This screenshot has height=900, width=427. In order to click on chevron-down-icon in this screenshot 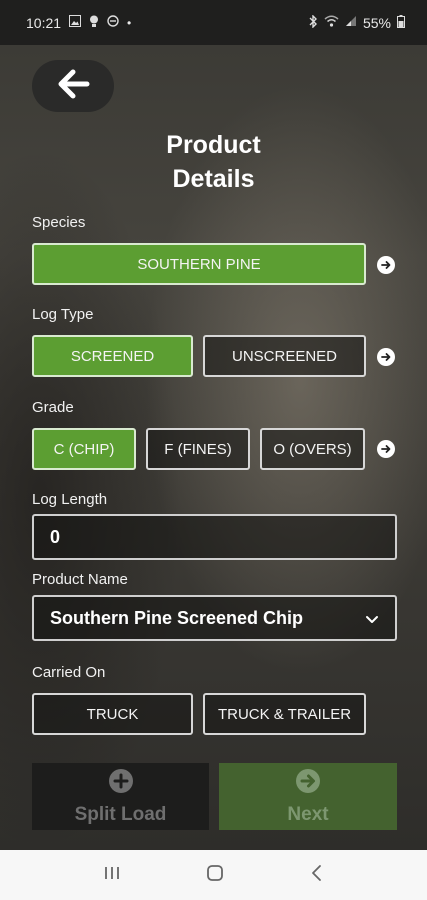, I will do `click(372, 618)`.